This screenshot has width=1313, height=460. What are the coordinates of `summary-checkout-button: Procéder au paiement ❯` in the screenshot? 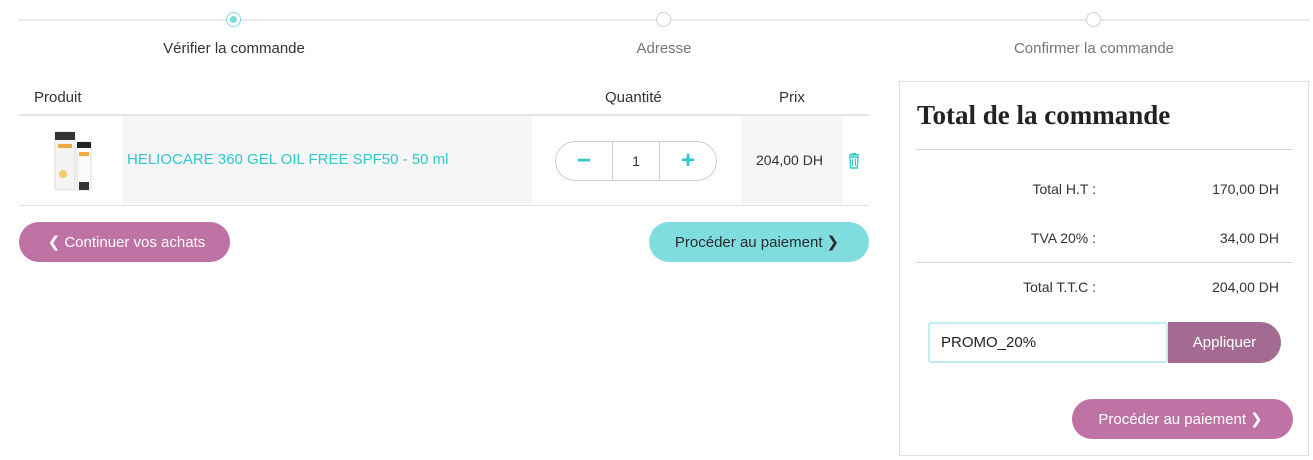 It's located at (1182, 419).